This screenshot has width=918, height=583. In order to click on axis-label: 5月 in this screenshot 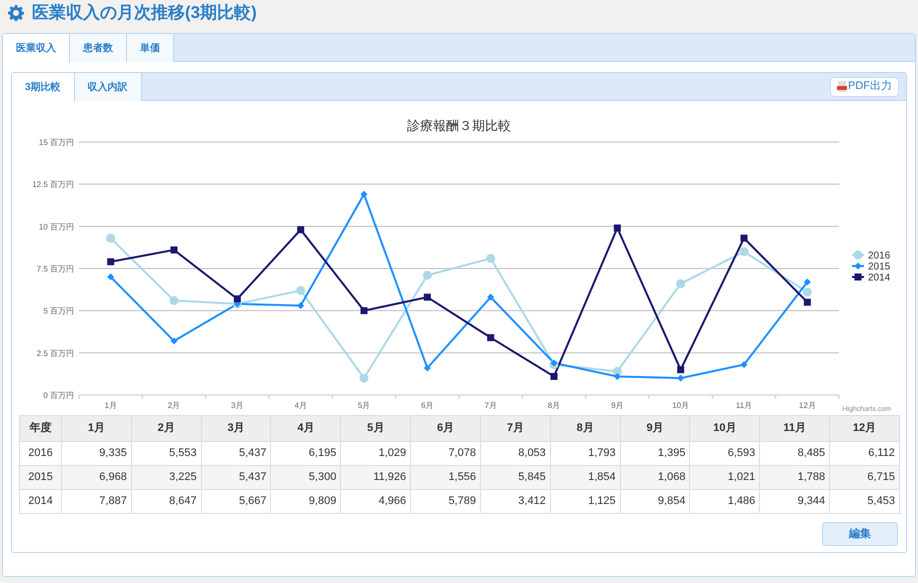, I will do `click(364, 405)`.